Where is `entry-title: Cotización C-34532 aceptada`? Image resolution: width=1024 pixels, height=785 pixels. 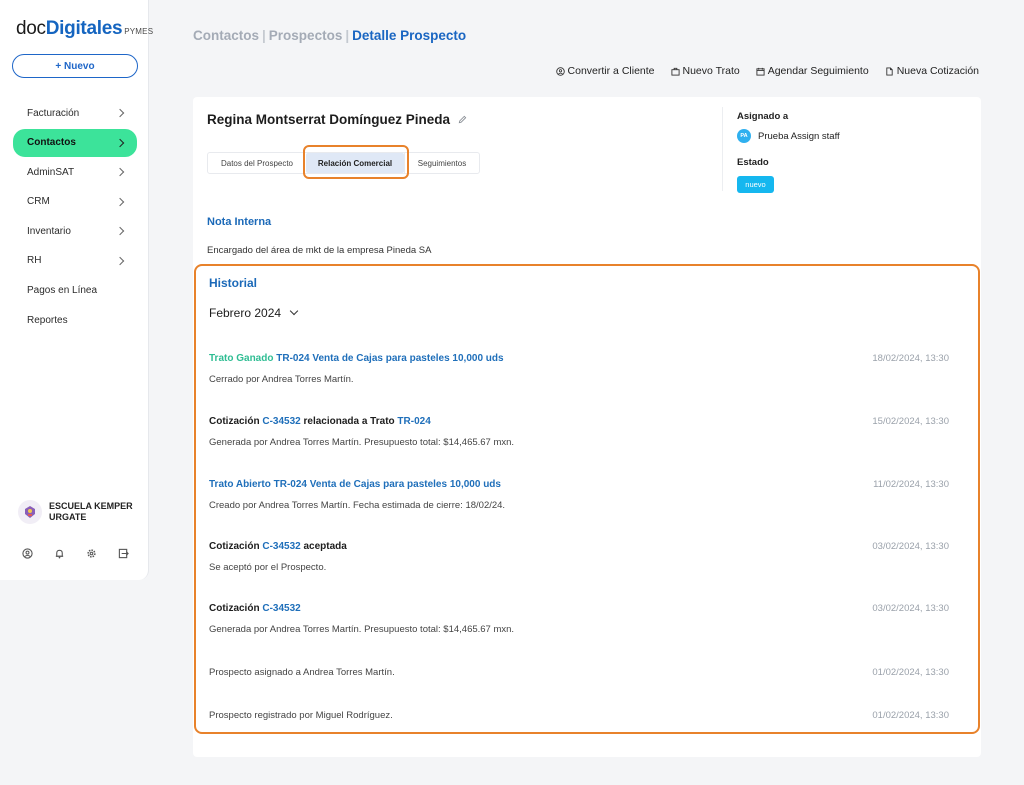 entry-title: Cotización C-34532 aceptada is located at coordinates (579, 546).